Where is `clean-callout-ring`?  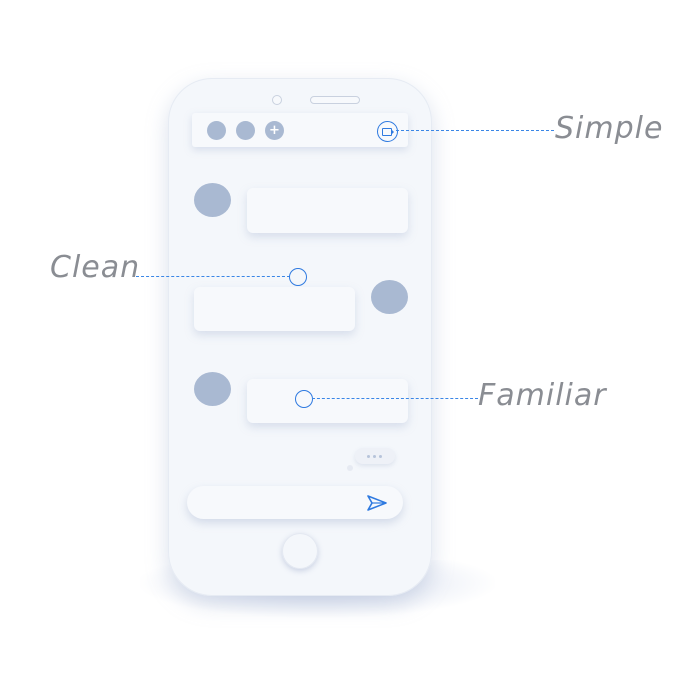 clean-callout-ring is located at coordinates (298, 277).